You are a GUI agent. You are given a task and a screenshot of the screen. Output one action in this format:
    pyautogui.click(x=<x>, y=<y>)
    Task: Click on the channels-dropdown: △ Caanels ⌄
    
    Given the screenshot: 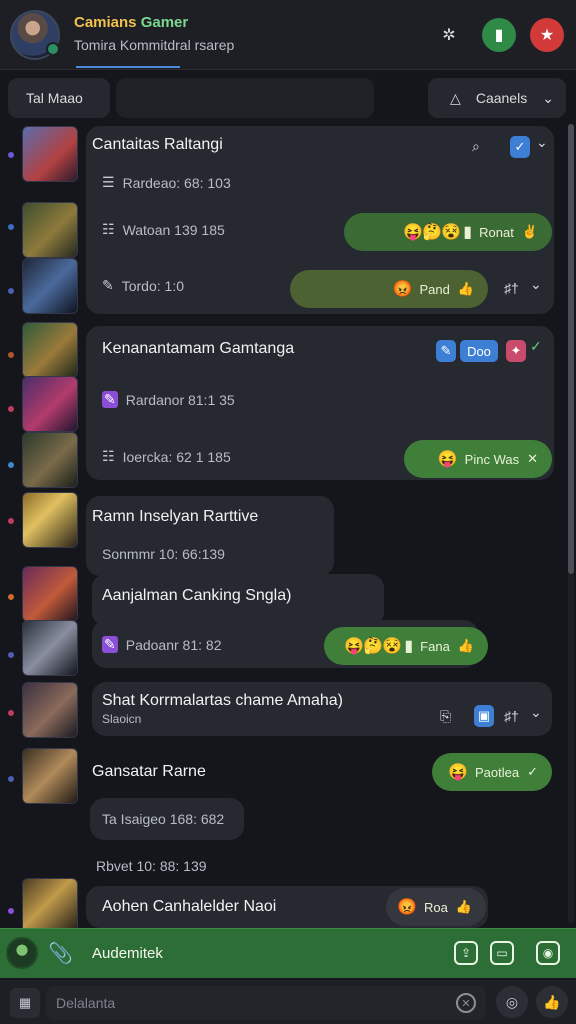 What is the action you would take?
    pyautogui.click(x=497, y=98)
    